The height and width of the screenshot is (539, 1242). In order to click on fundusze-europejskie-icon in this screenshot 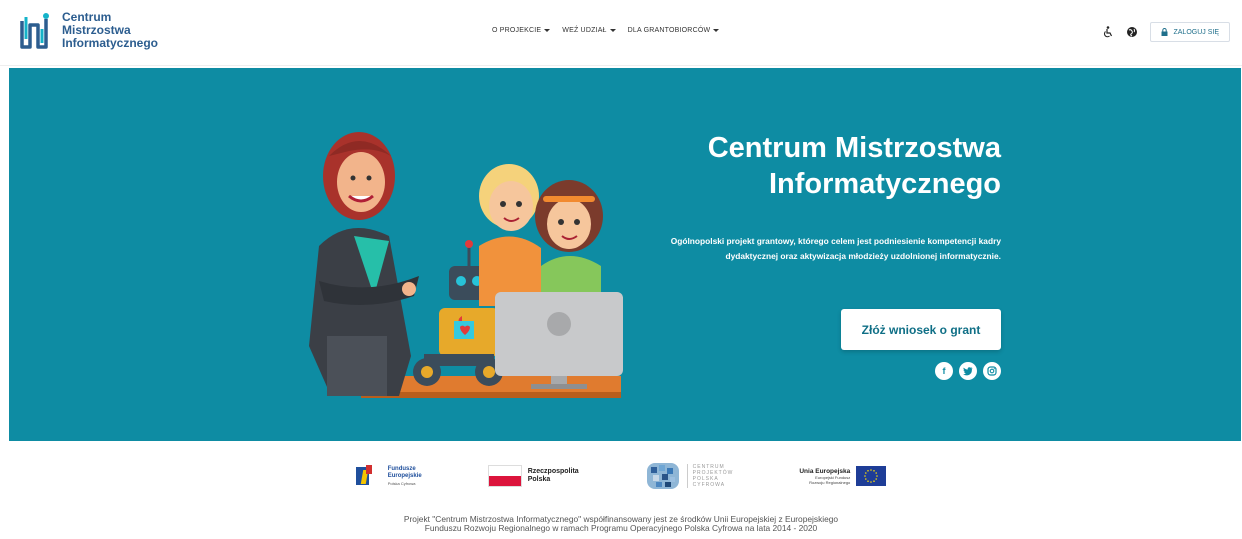, I will do `click(368, 476)`.